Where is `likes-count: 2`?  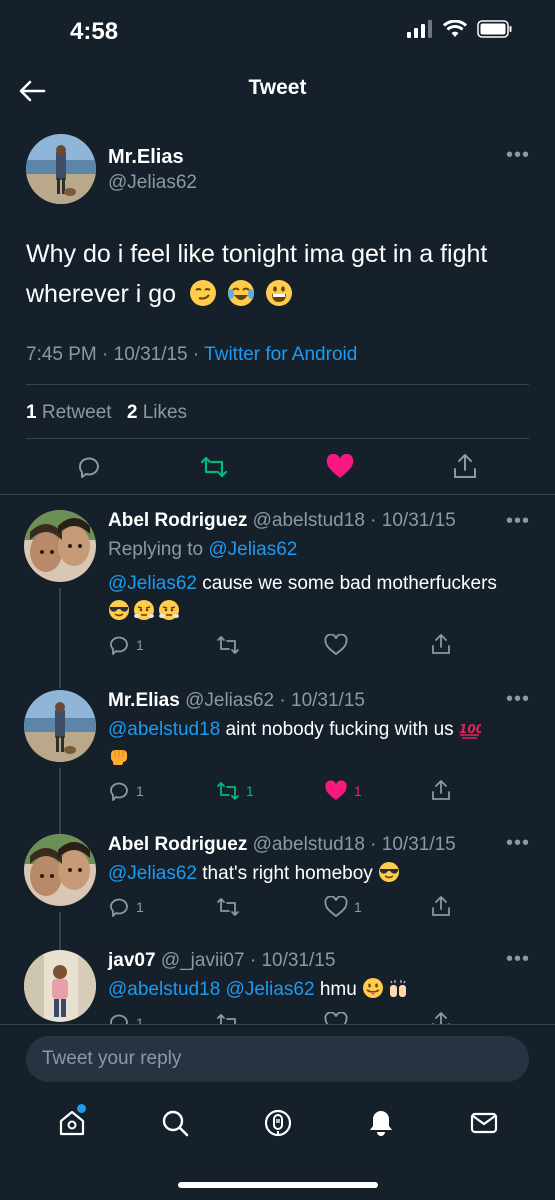
likes-count: 2 is located at coordinates (132, 412).